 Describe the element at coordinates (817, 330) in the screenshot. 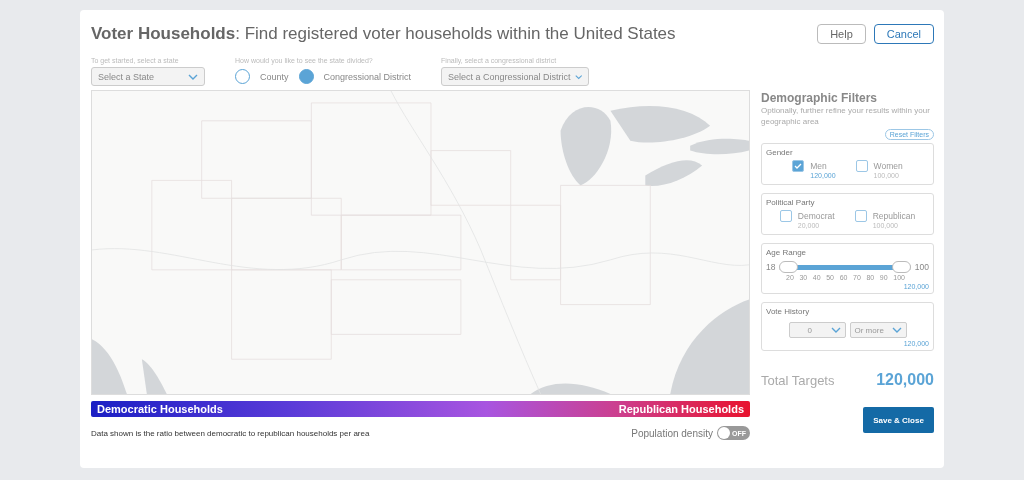

I see `vote-dropdown: 0` at that location.